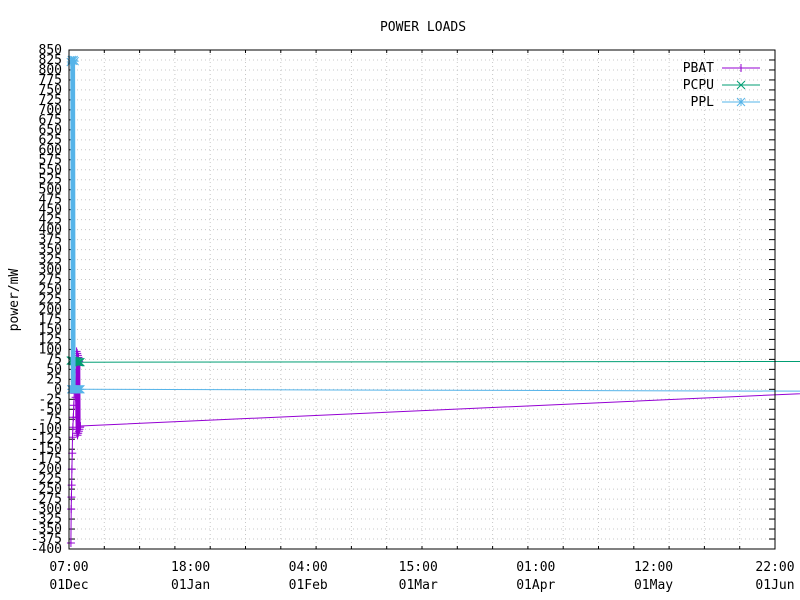 This screenshot has width=800, height=600. I want to click on x-tick-label-time: 12:00, so click(653, 567).